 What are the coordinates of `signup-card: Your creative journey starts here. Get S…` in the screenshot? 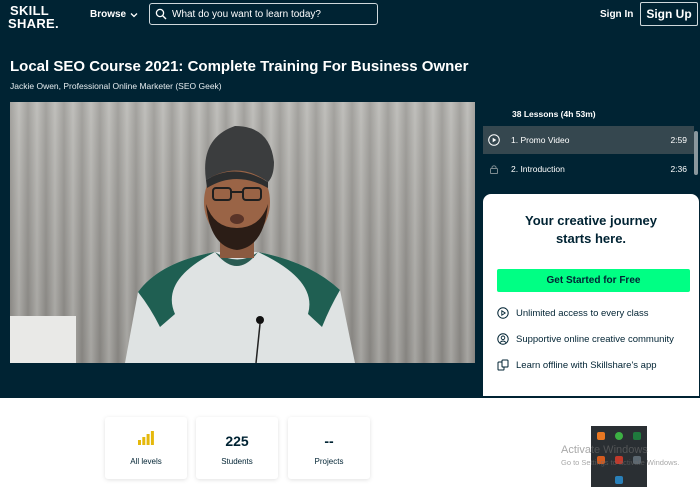 It's located at (591, 295).